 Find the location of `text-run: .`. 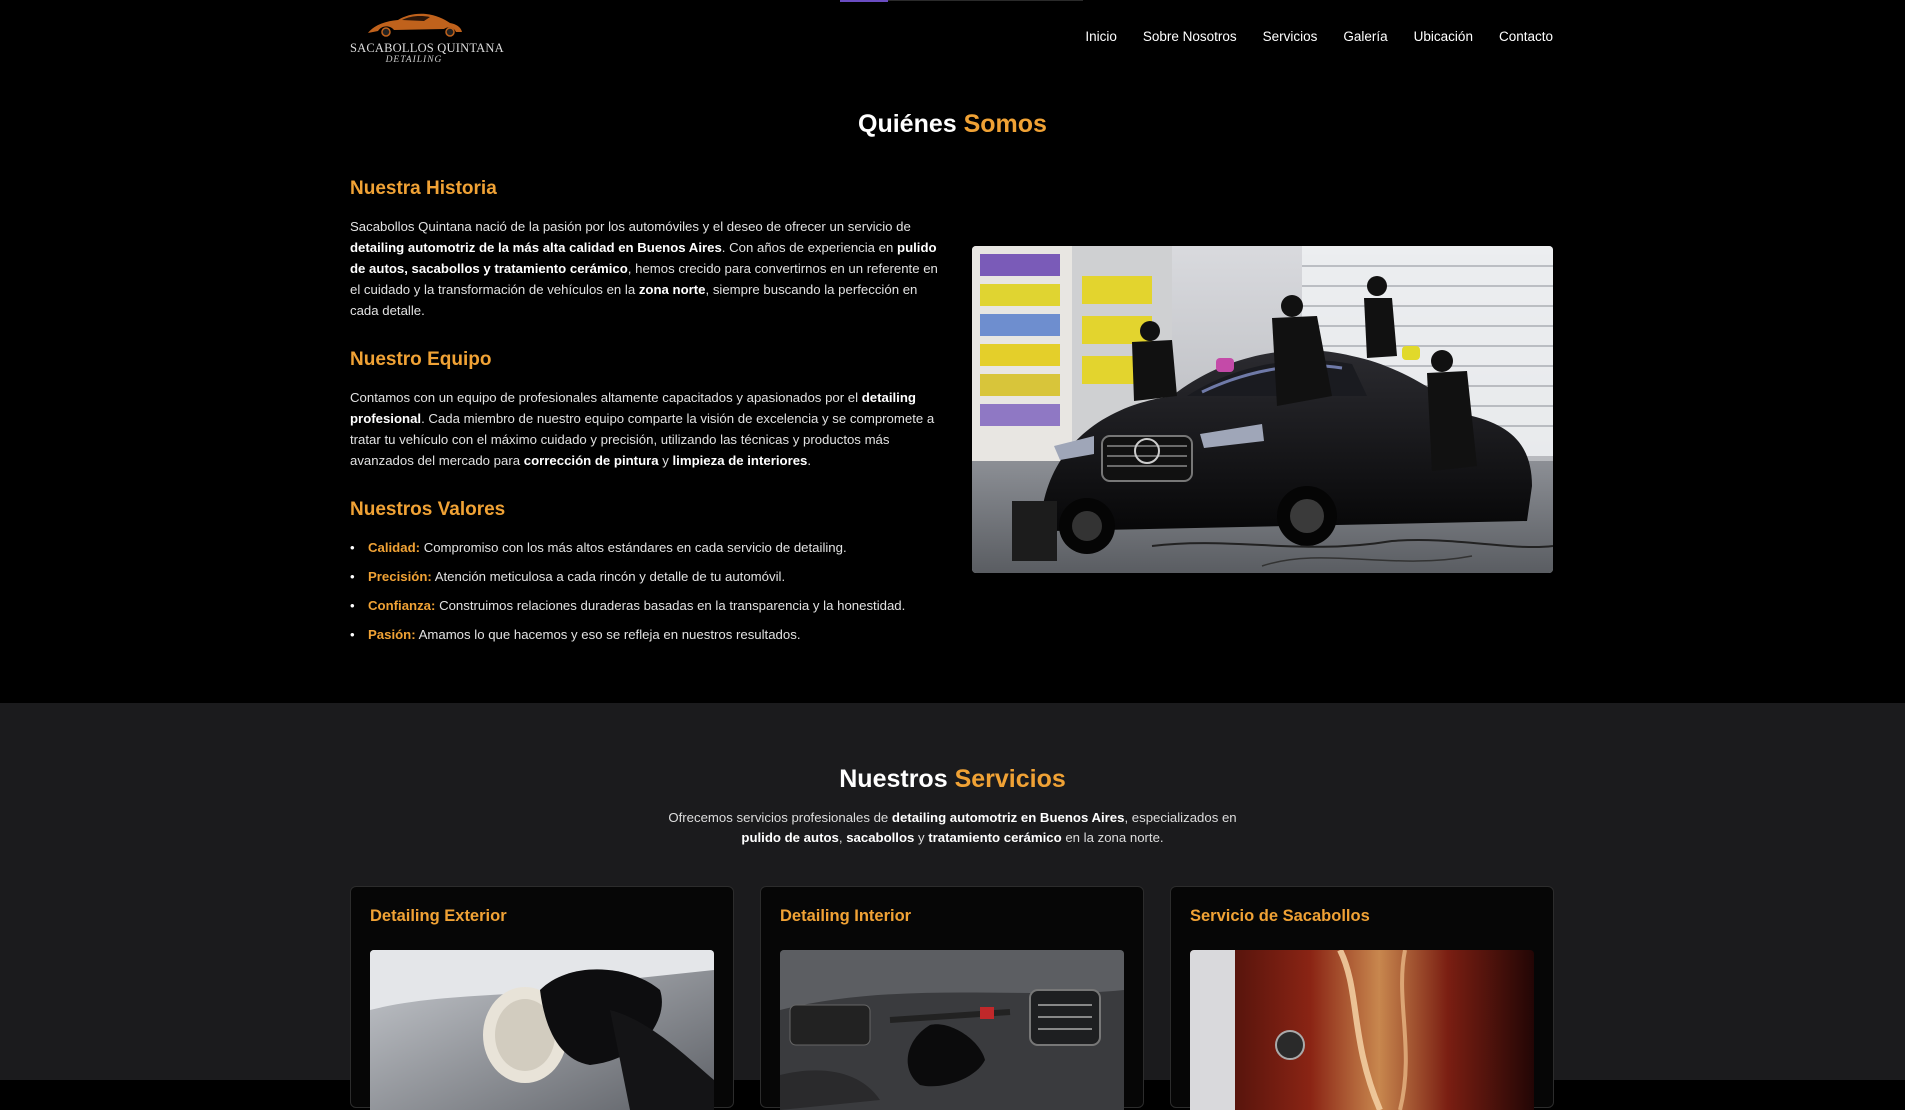

text-run: . is located at coordinates (809, 460).